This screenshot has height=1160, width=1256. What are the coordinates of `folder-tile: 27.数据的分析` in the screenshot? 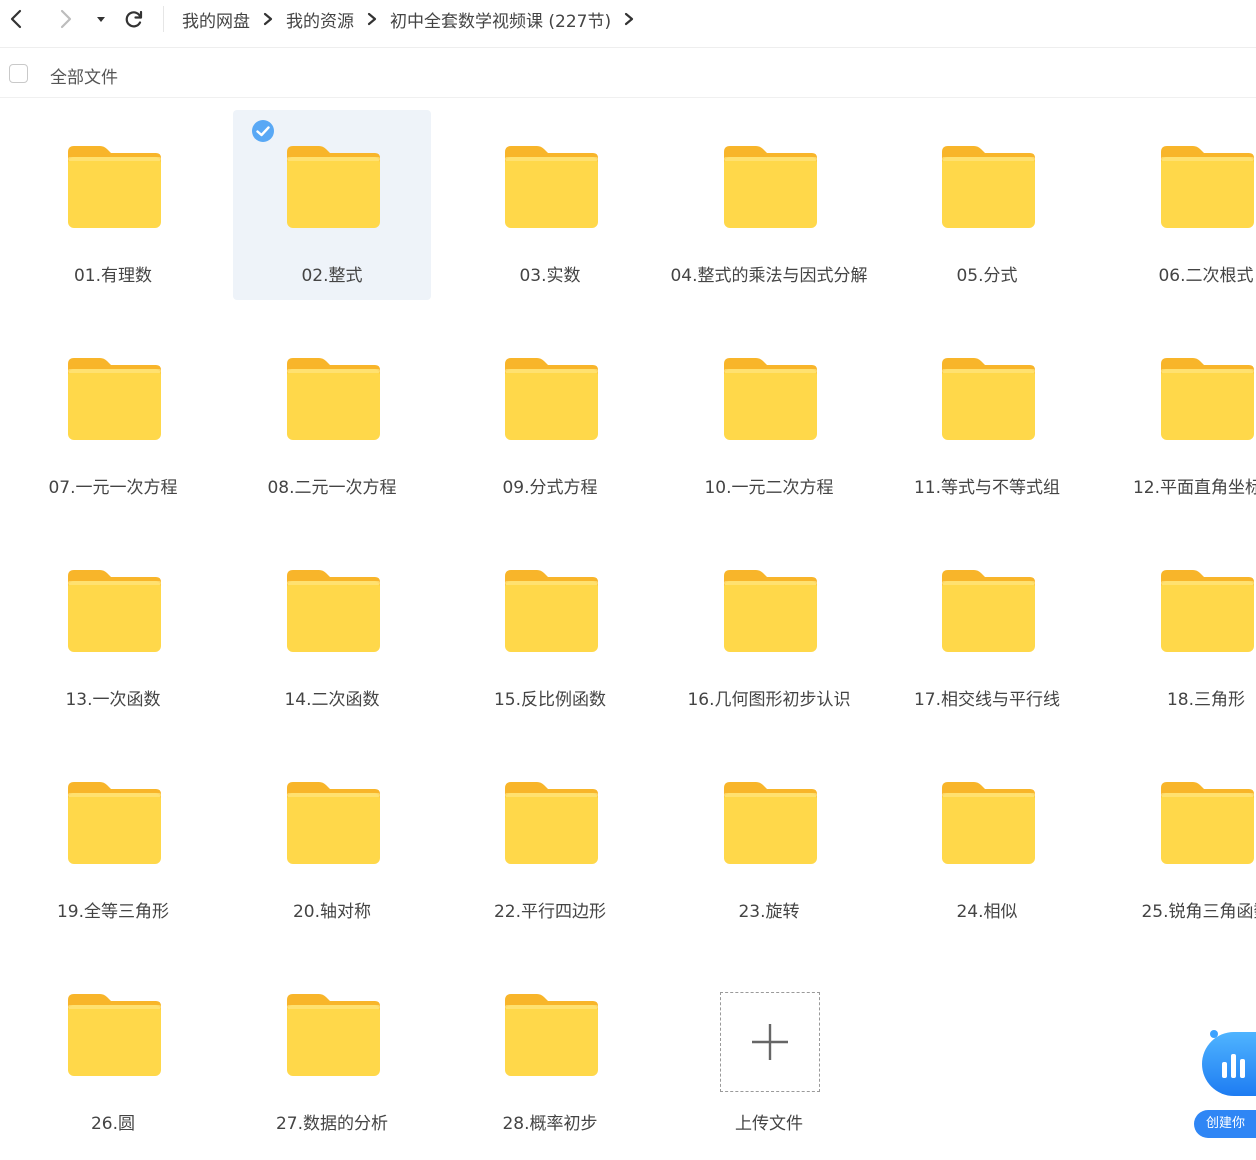 It's located at (332, 1053).